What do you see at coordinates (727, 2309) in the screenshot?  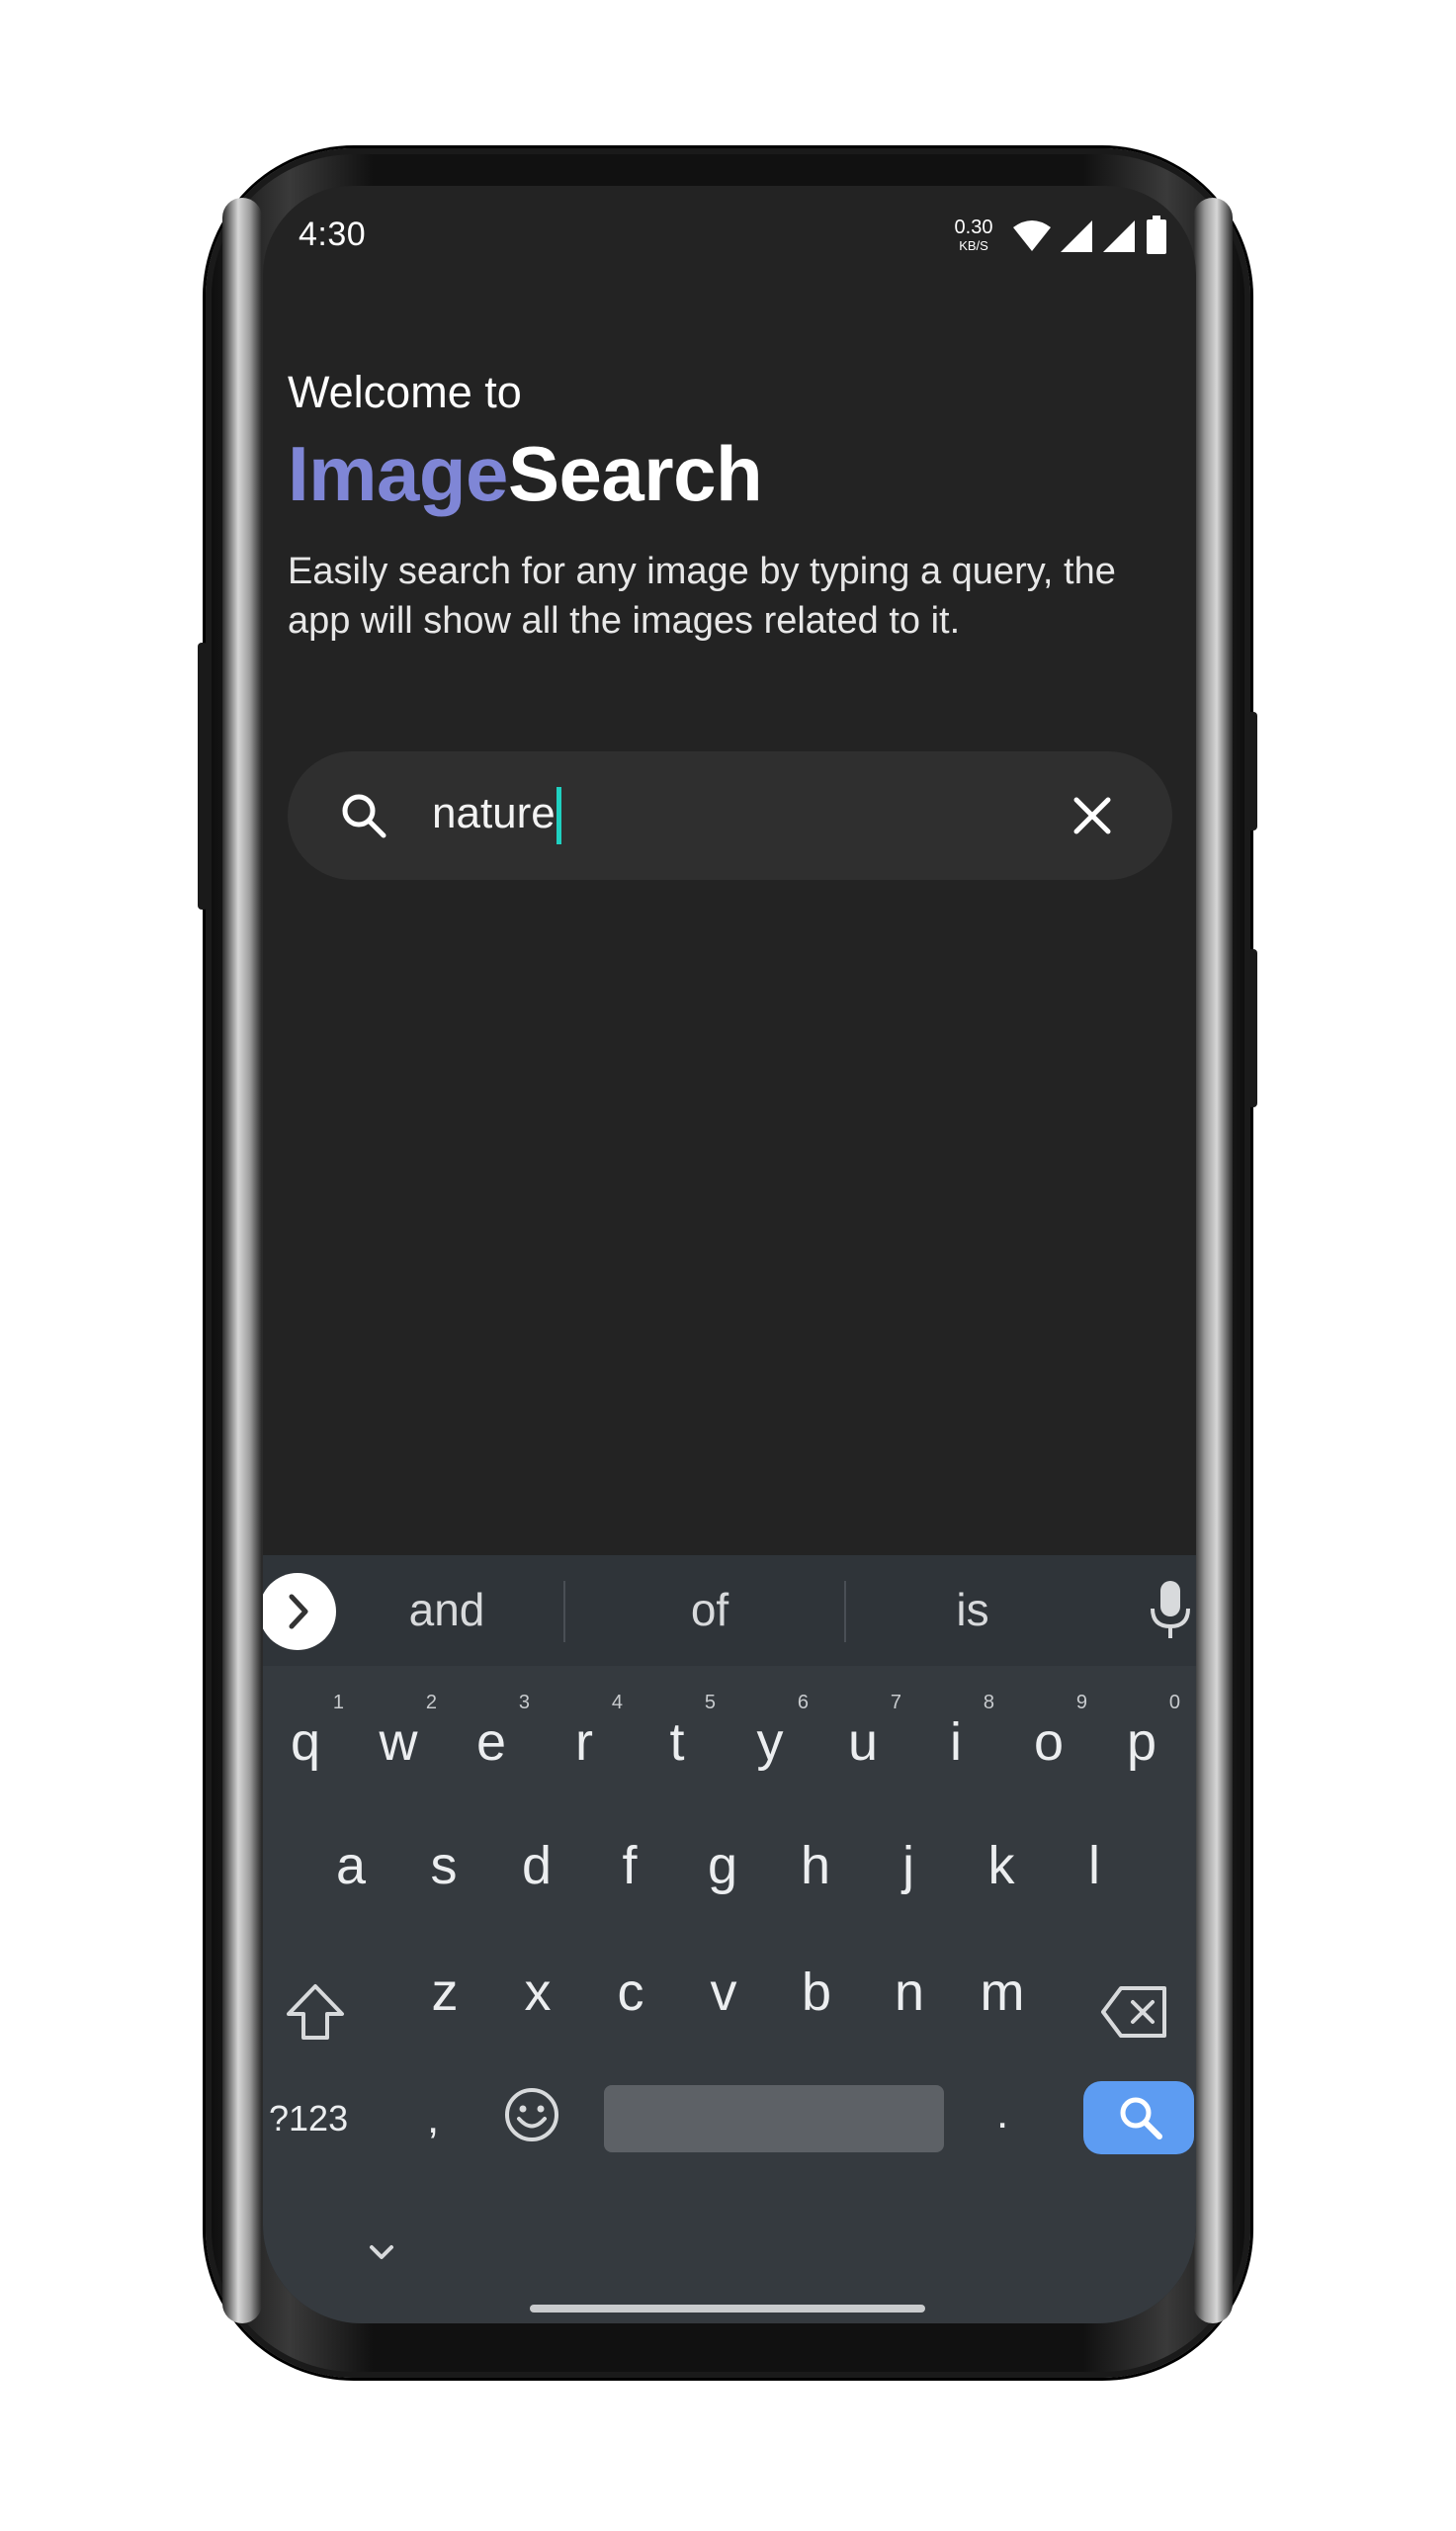 I see `home-indicator` at bounding box center [727, 2309].